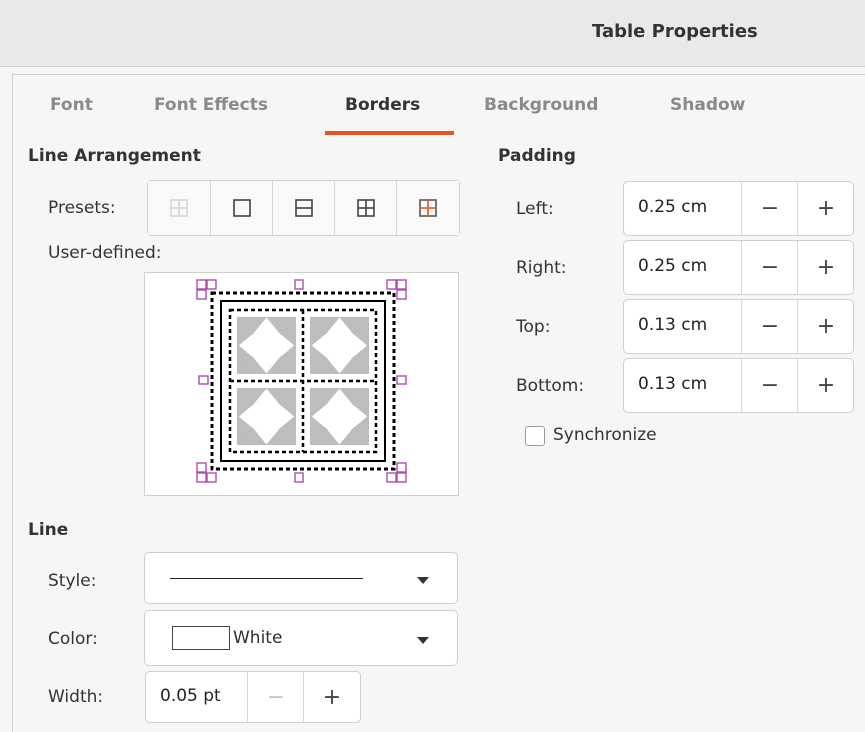  Describe the element at coordinates (211, 105) in the screenshot. I see `tab-font-effects: Font Effects` at that location.